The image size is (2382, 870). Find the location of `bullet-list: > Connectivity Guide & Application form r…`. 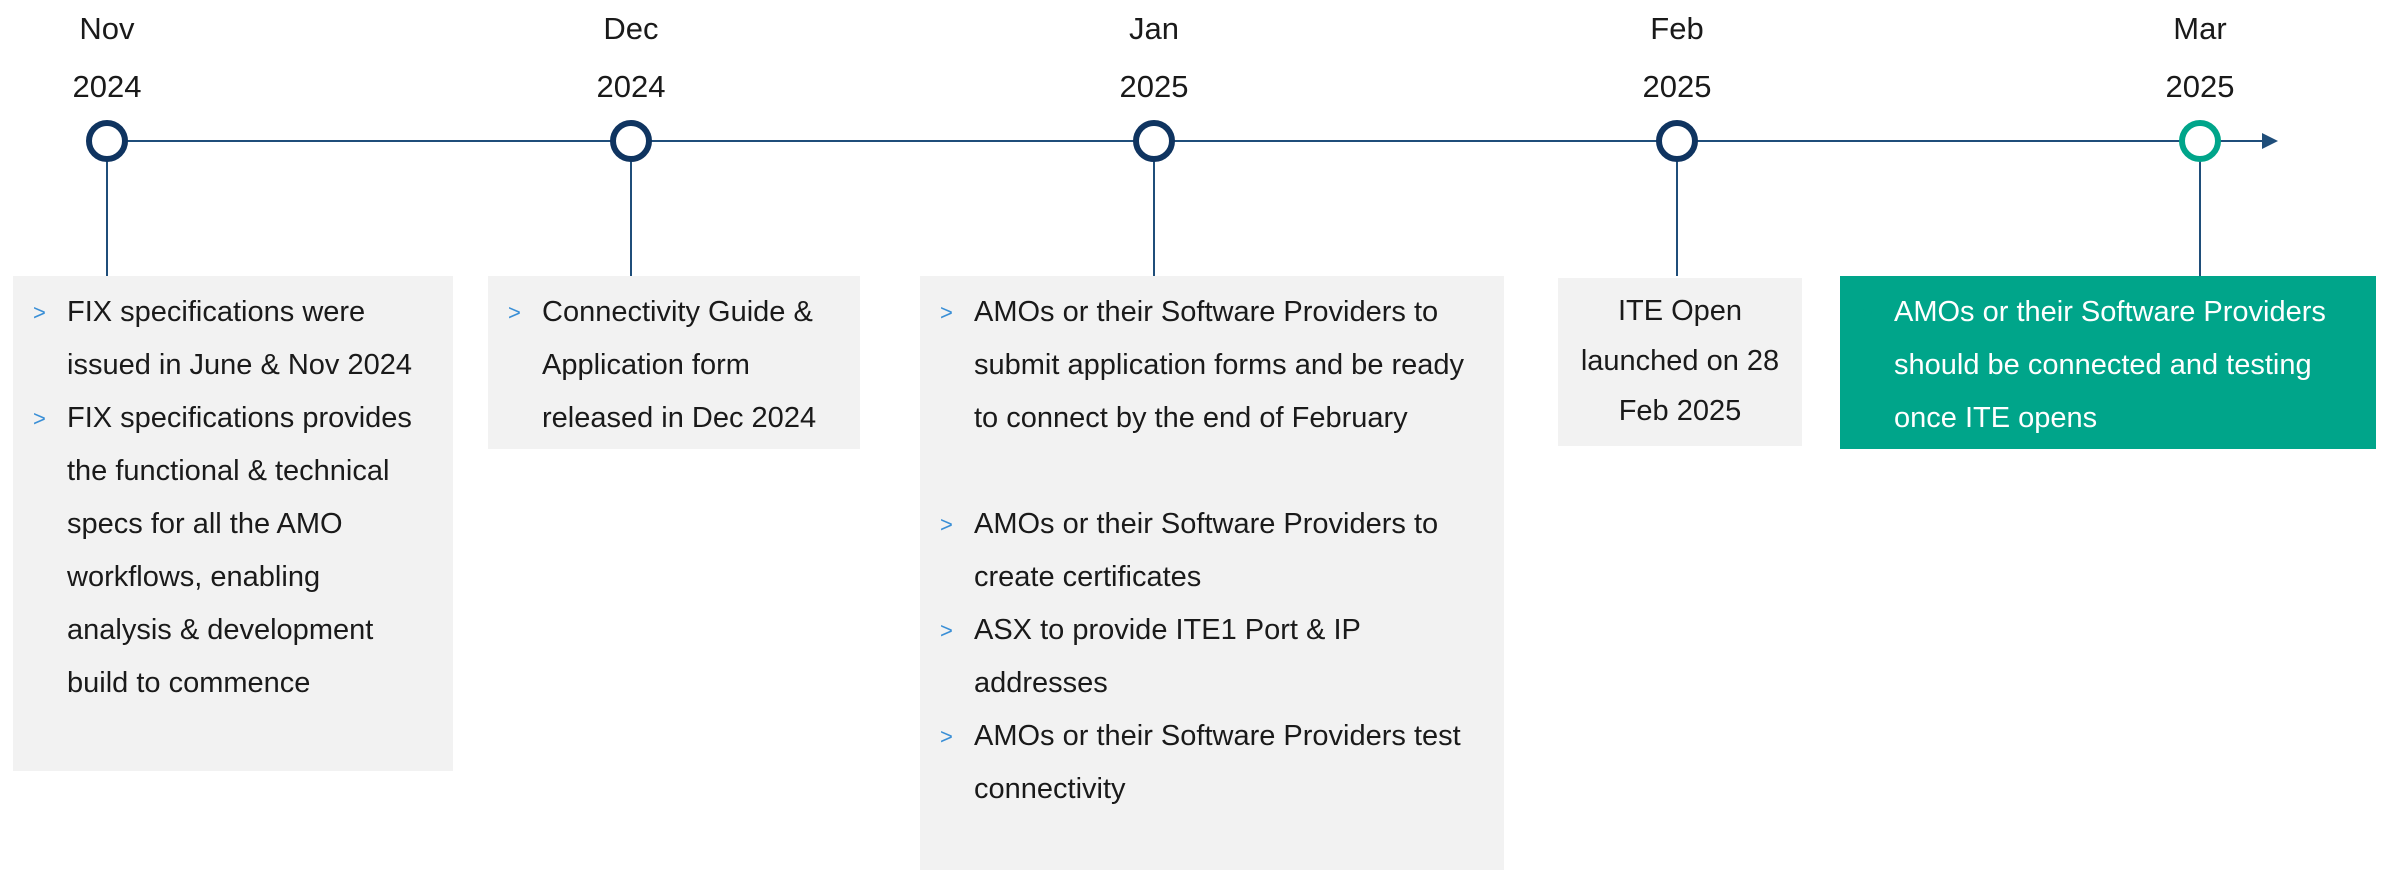

bullet-list: > Connectivity Guide & Application form r… is located at coordinates (664, 365).